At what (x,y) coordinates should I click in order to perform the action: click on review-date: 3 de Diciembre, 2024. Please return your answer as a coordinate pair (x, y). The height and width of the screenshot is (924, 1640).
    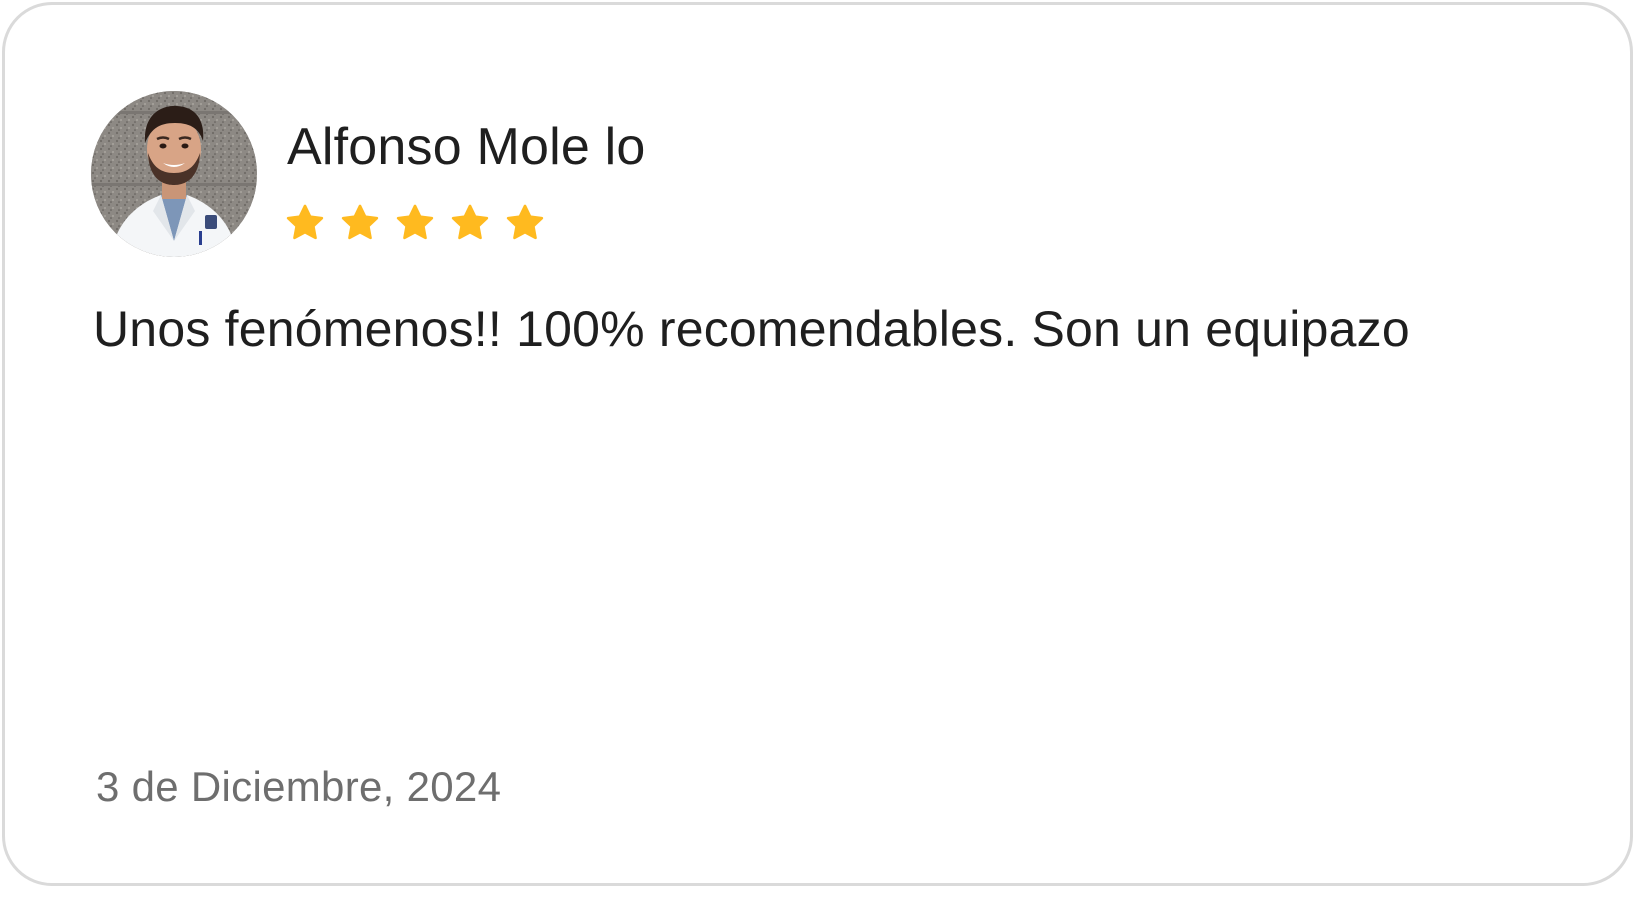
    Looking at the image, I should click on (299, 786).